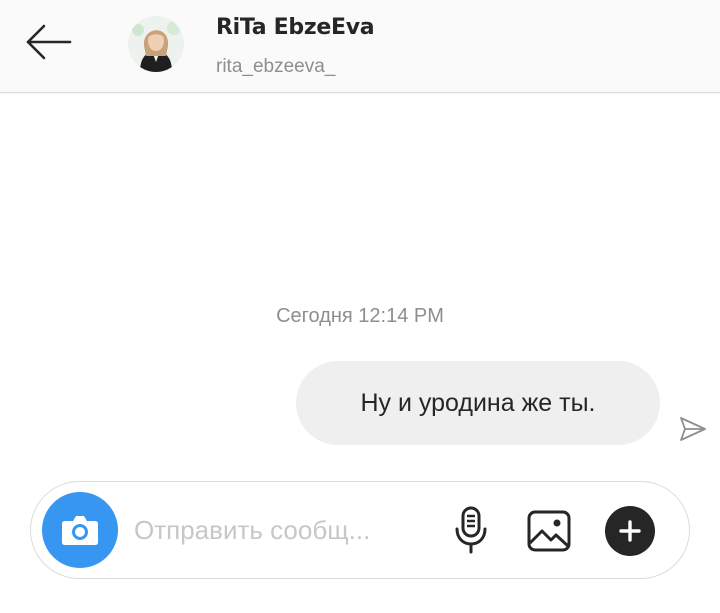 The height and width of the screenshot is (613, 720). I want to click on chat-user-name: RiTa EbzeEva, so click(295, 27).